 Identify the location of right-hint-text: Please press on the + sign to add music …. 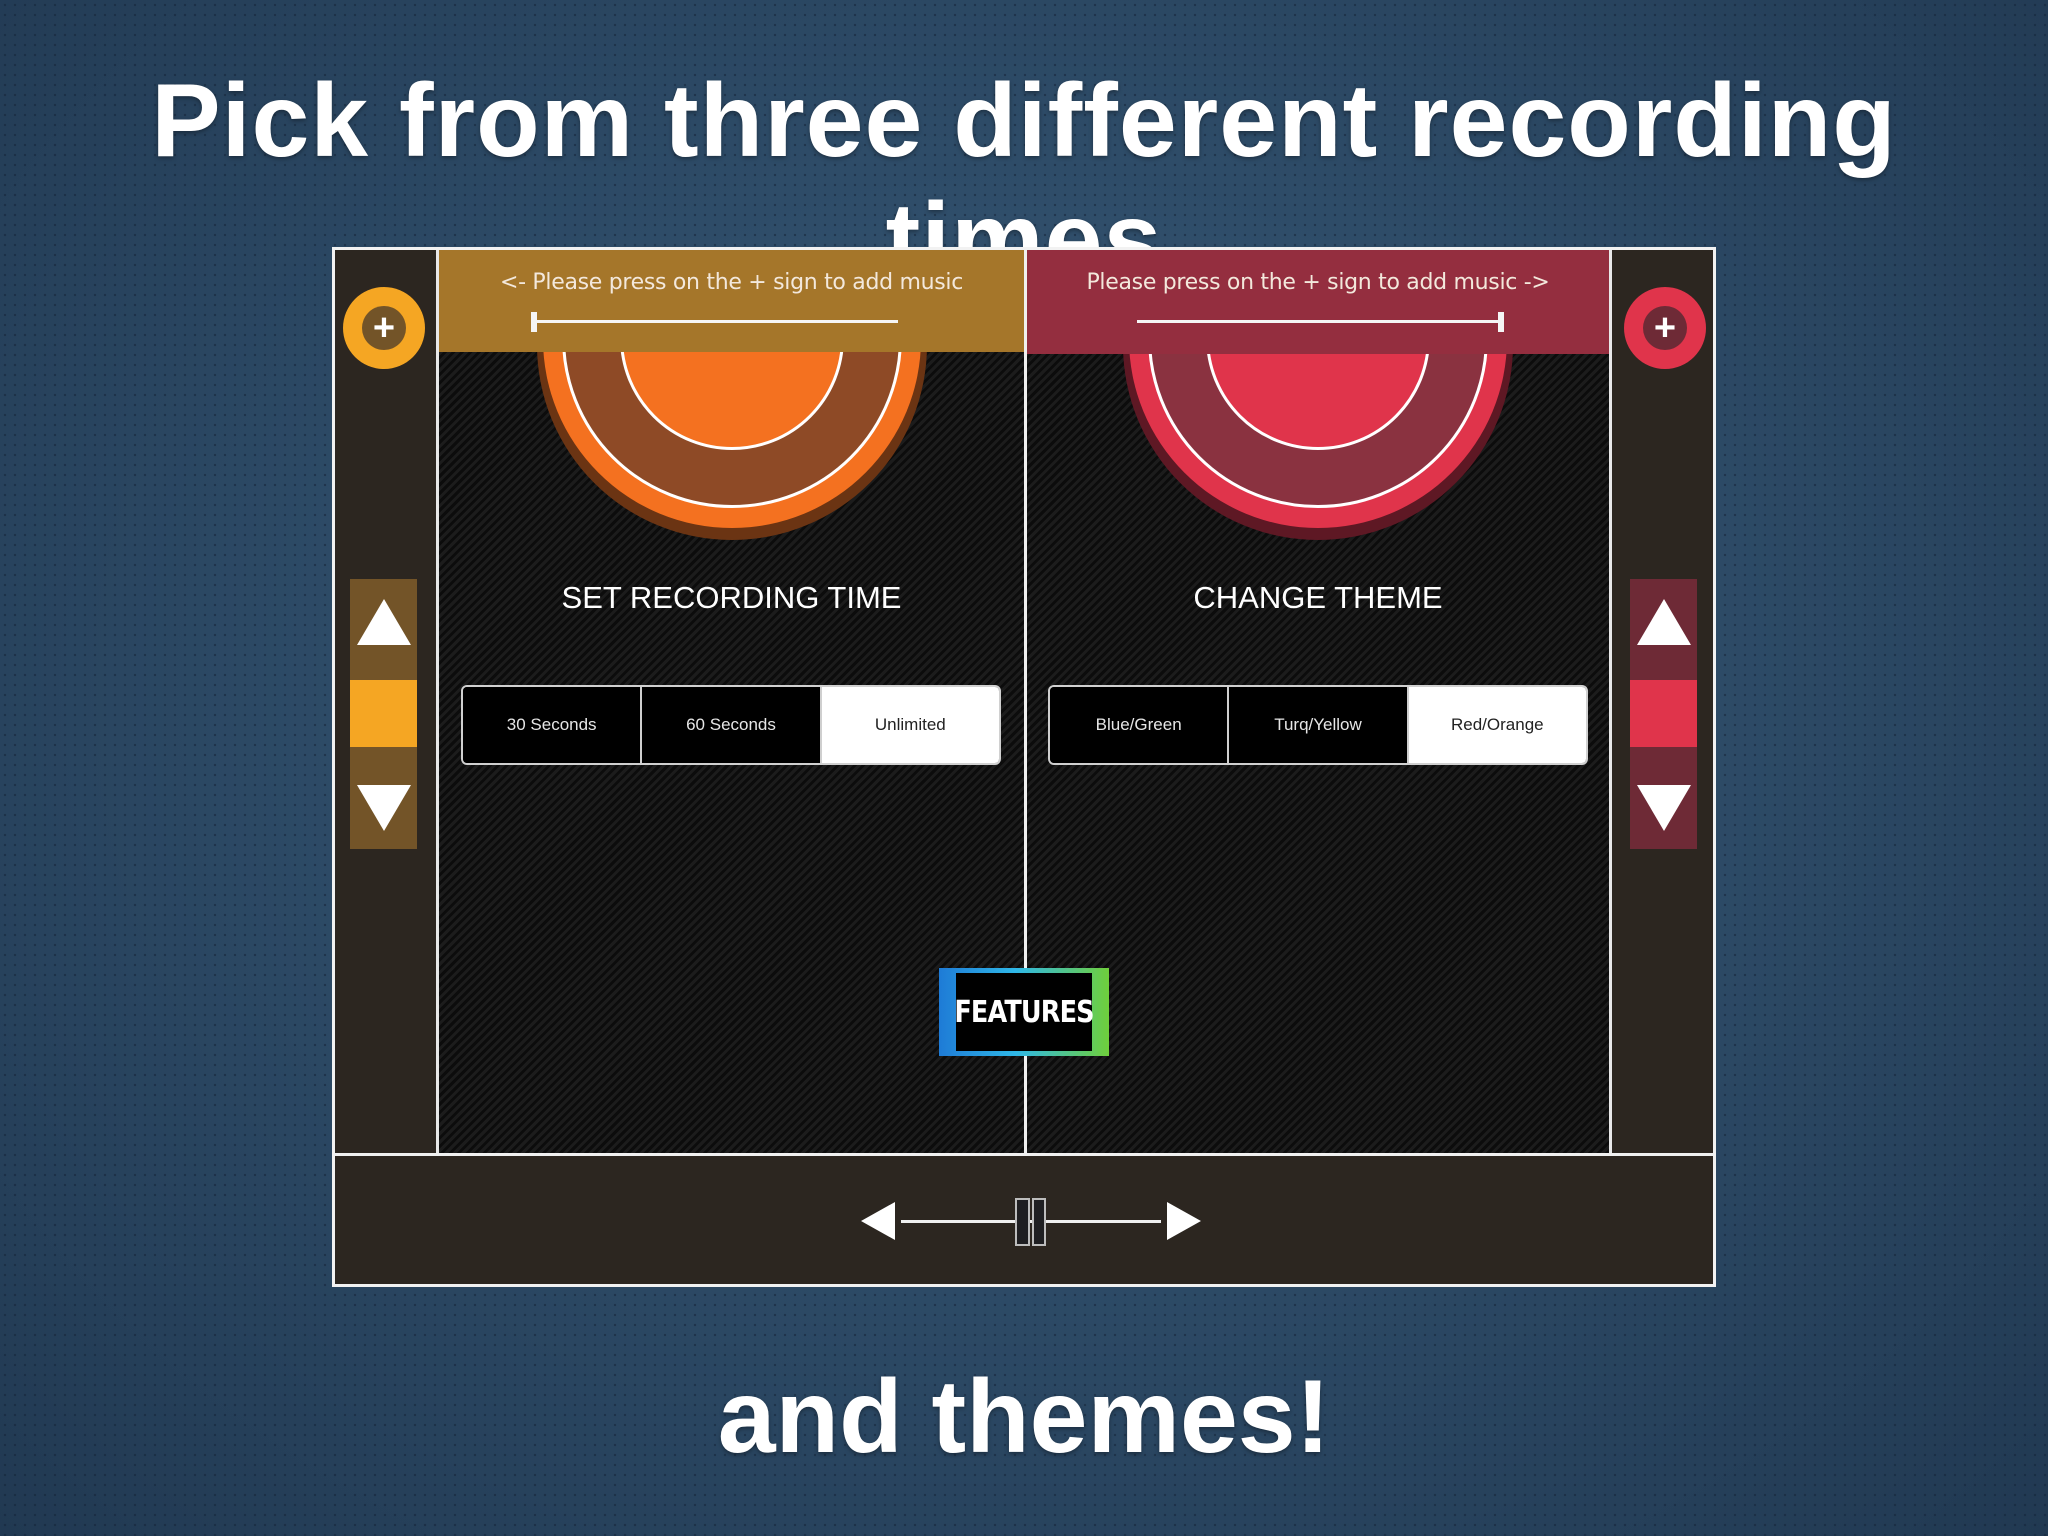
(1318, 282).